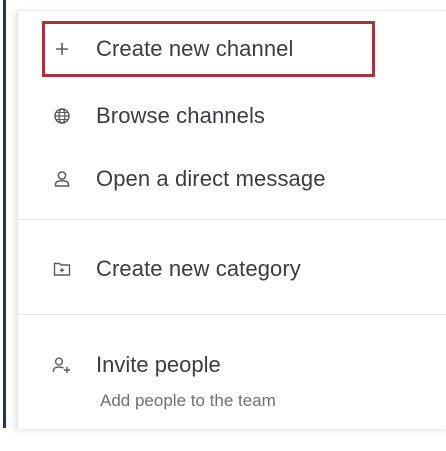 The width and height of the screenshot is (446, 451). What do you see at coordinates (62, 49) in the screenshot?
I see `plus-icon` at bounding box center [62, 49].